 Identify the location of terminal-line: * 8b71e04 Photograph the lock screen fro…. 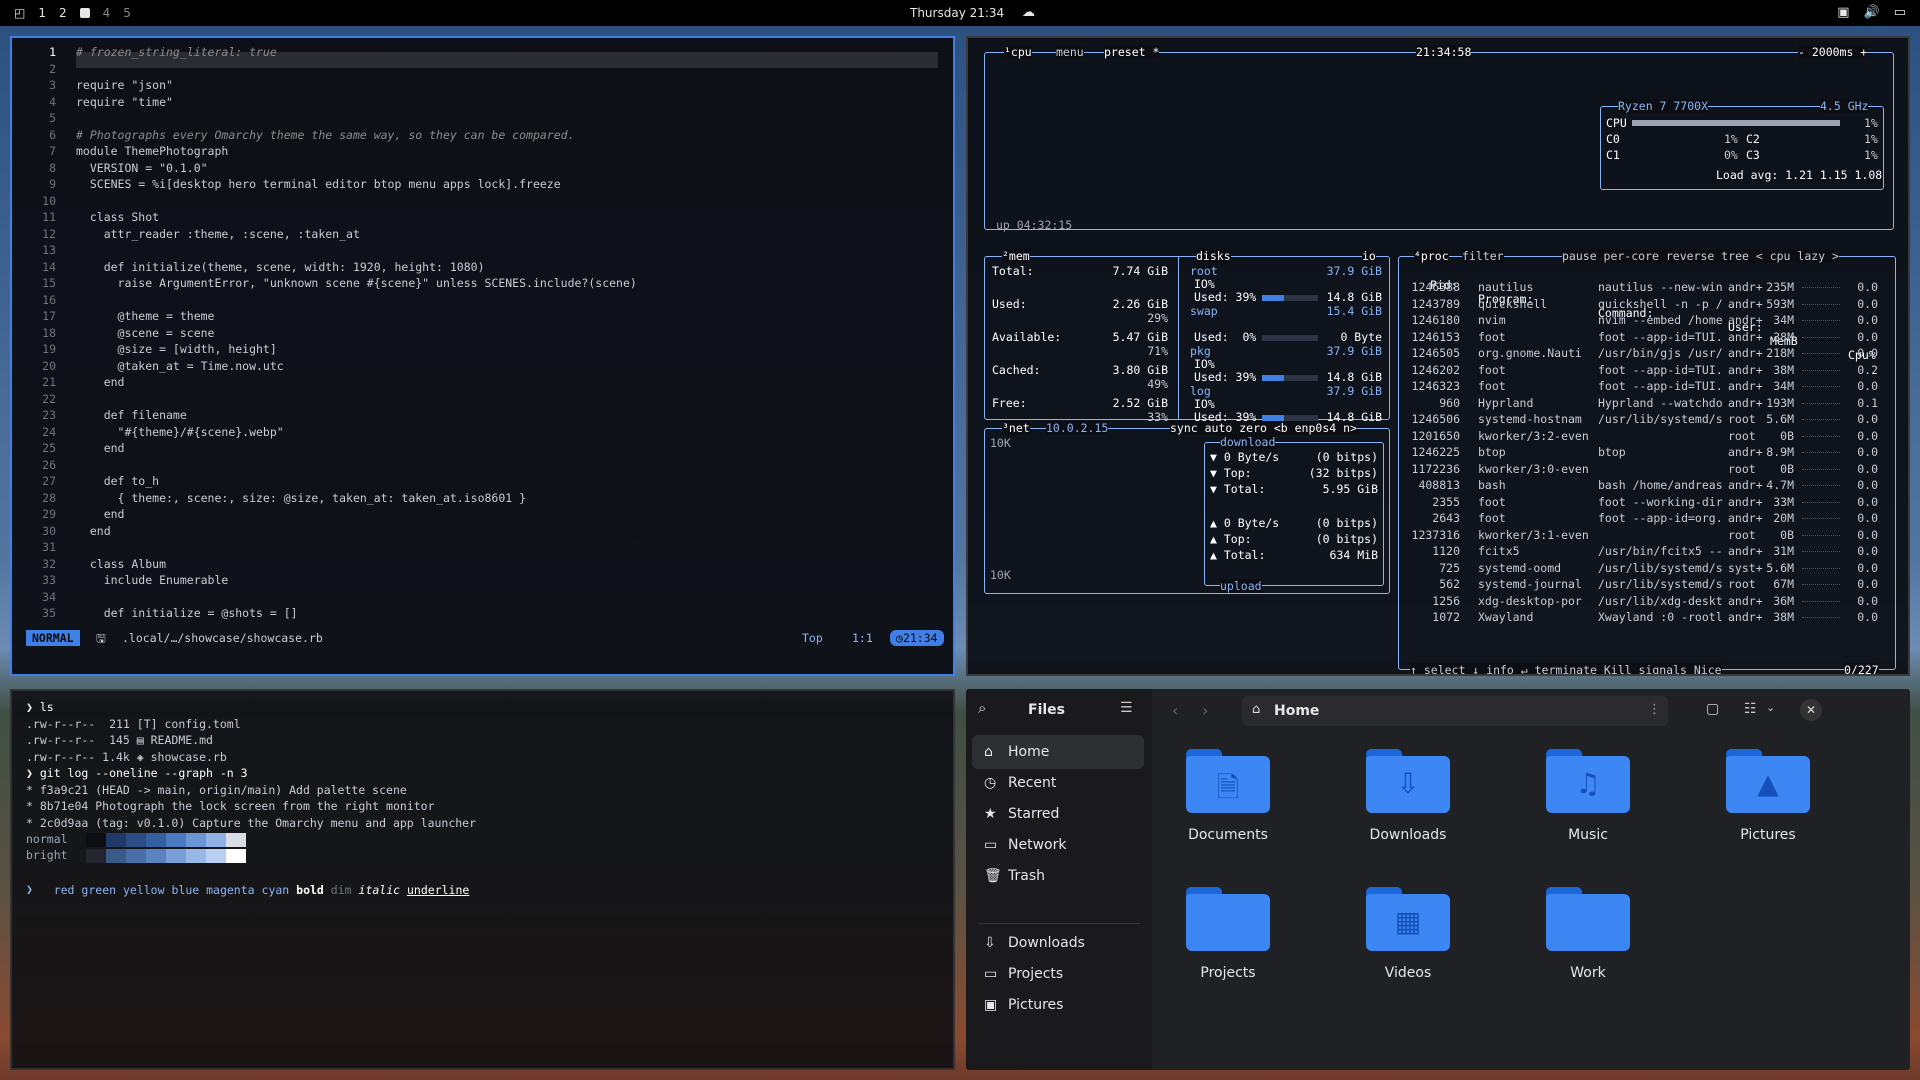
(230, 806).